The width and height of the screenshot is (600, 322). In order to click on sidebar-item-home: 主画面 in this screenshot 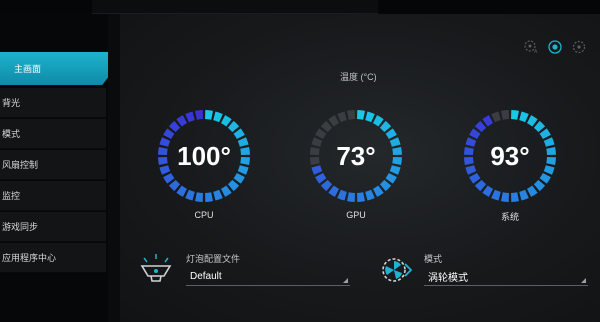, I will do `click(54, 69)`.